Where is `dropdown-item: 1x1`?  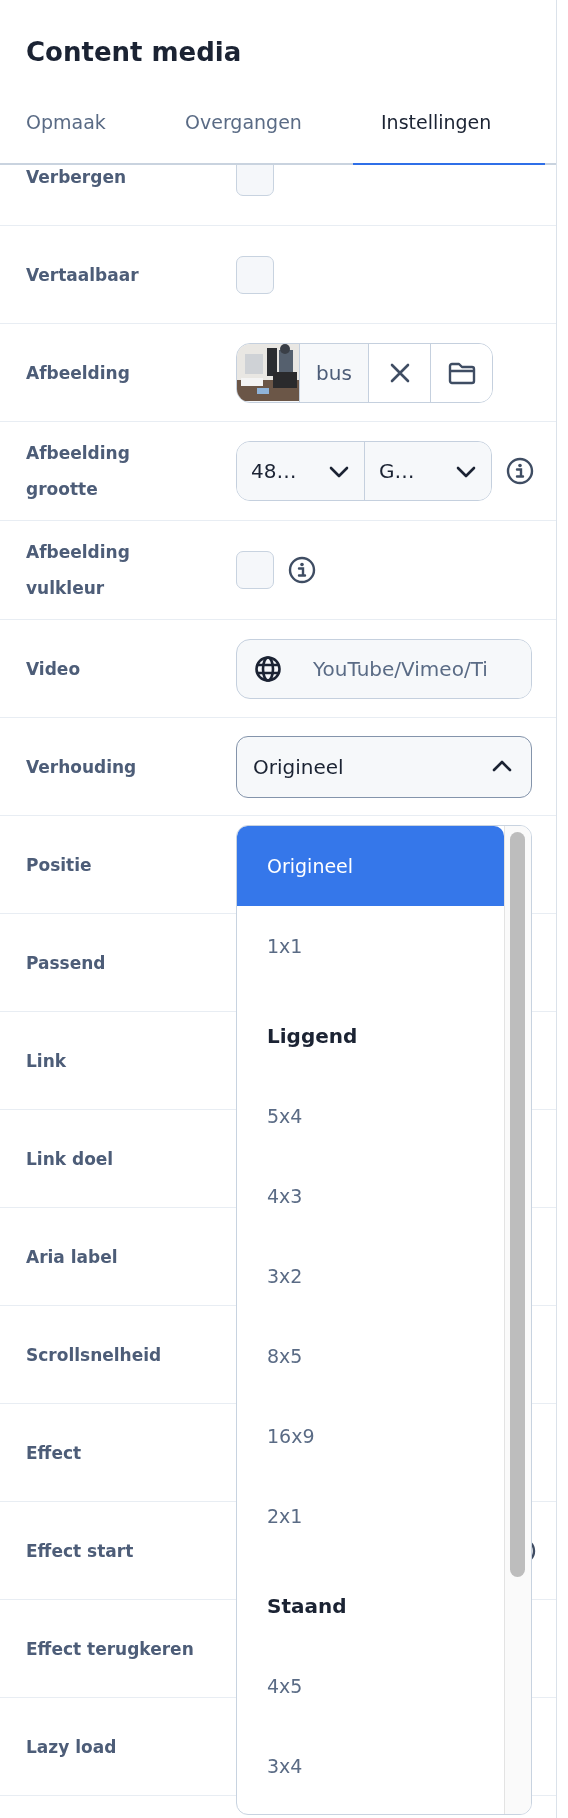
dropdown-item: 1x1 is located at coordinates (370, 946).